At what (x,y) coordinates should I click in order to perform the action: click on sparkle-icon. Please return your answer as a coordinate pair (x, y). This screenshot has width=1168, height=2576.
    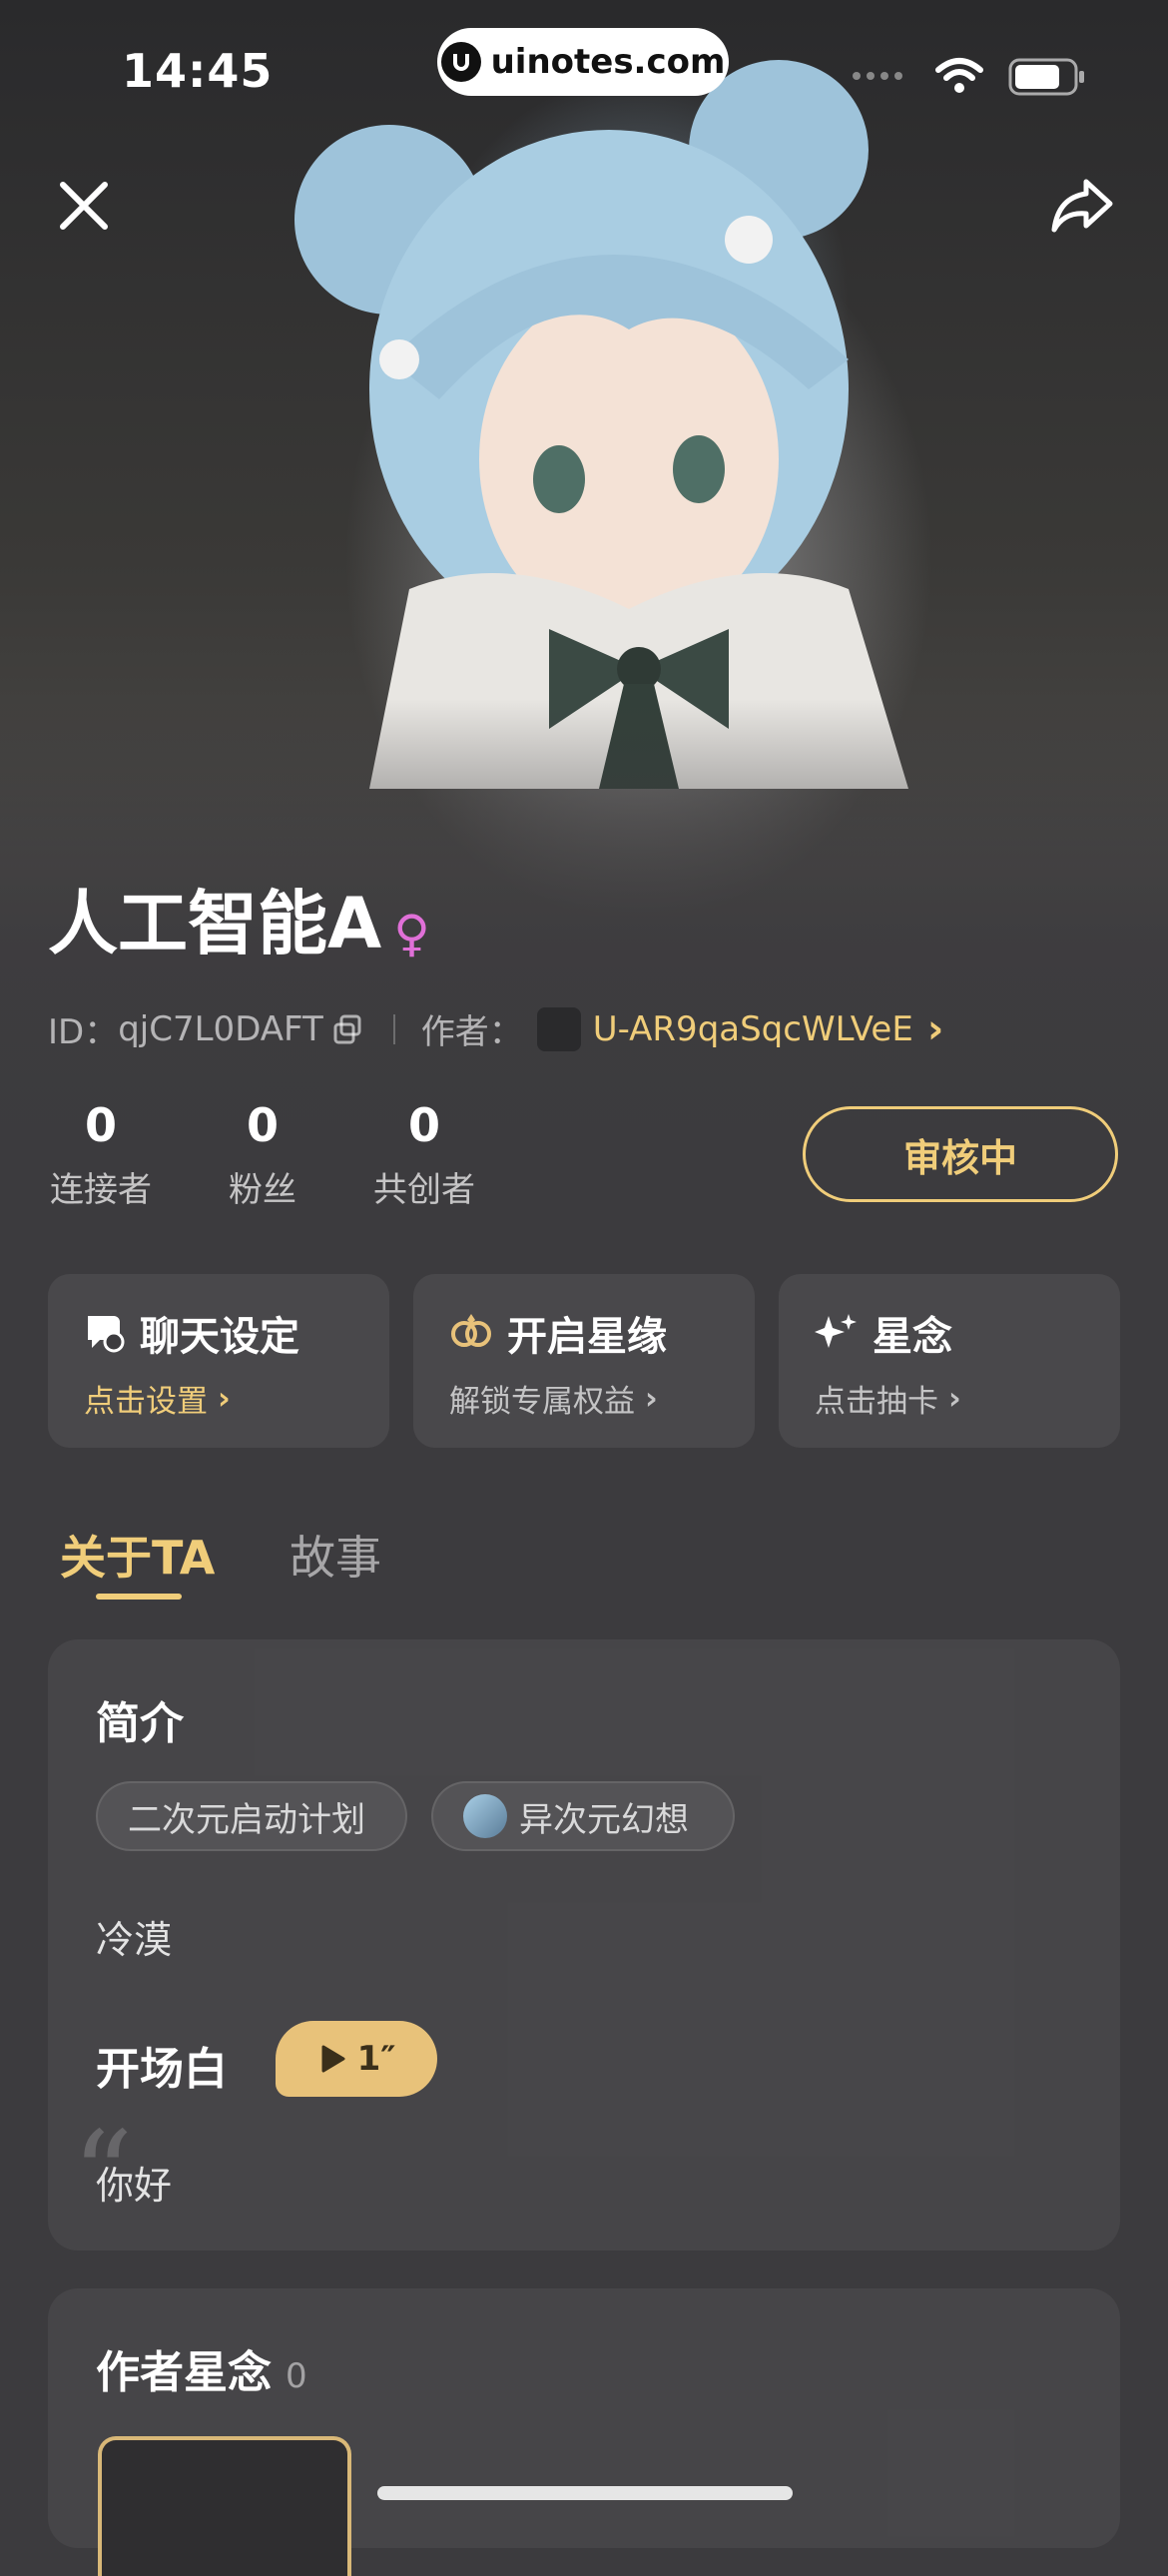
    Looking at the image, I should click on (836, 1331).